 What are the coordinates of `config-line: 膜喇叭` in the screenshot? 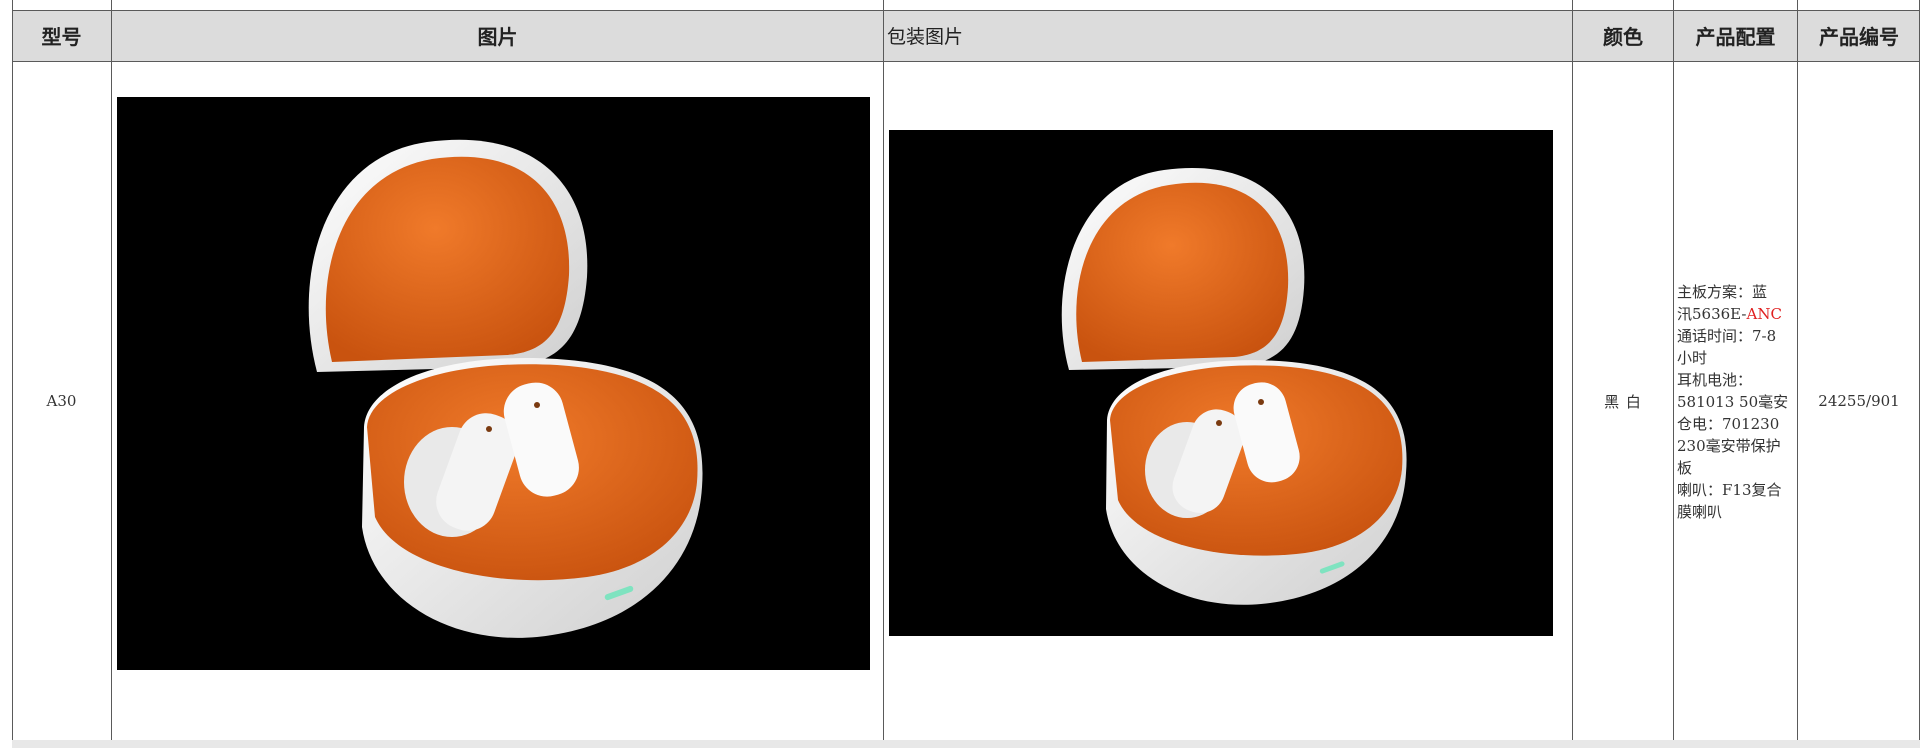 It's located at (1700, 512).